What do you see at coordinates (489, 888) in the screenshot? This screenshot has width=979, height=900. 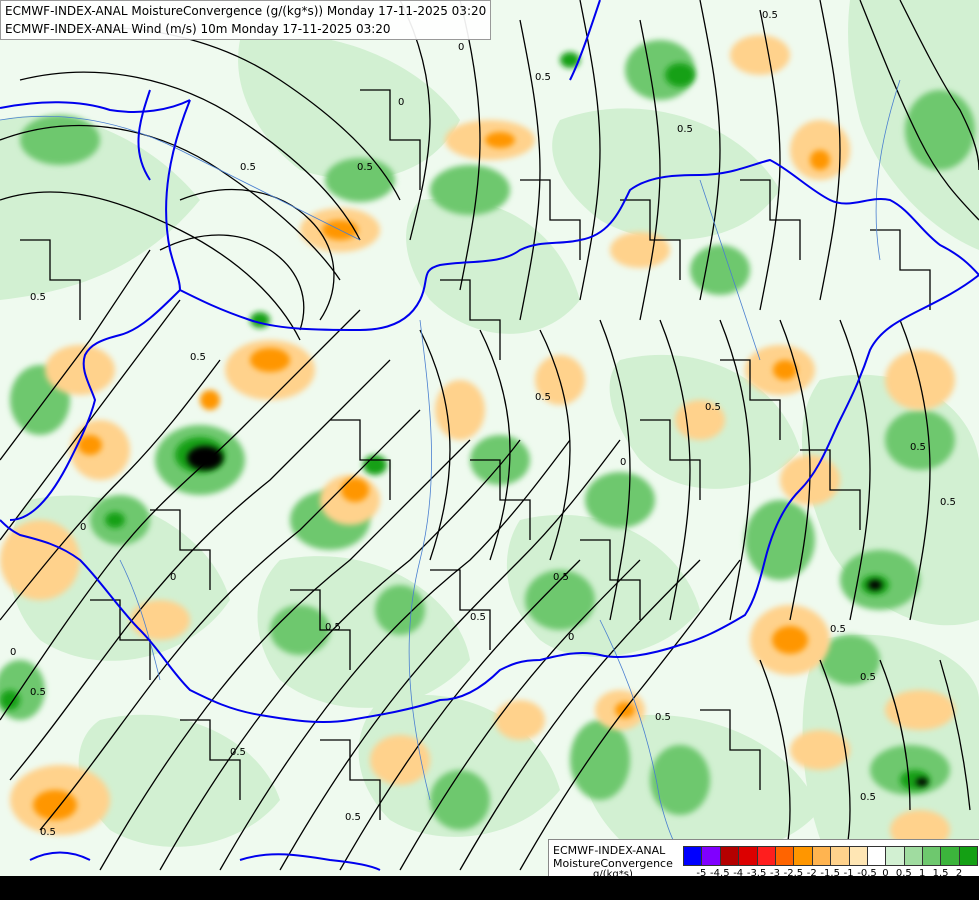 I see `bottom-strip` at bounding box center [489, 888].